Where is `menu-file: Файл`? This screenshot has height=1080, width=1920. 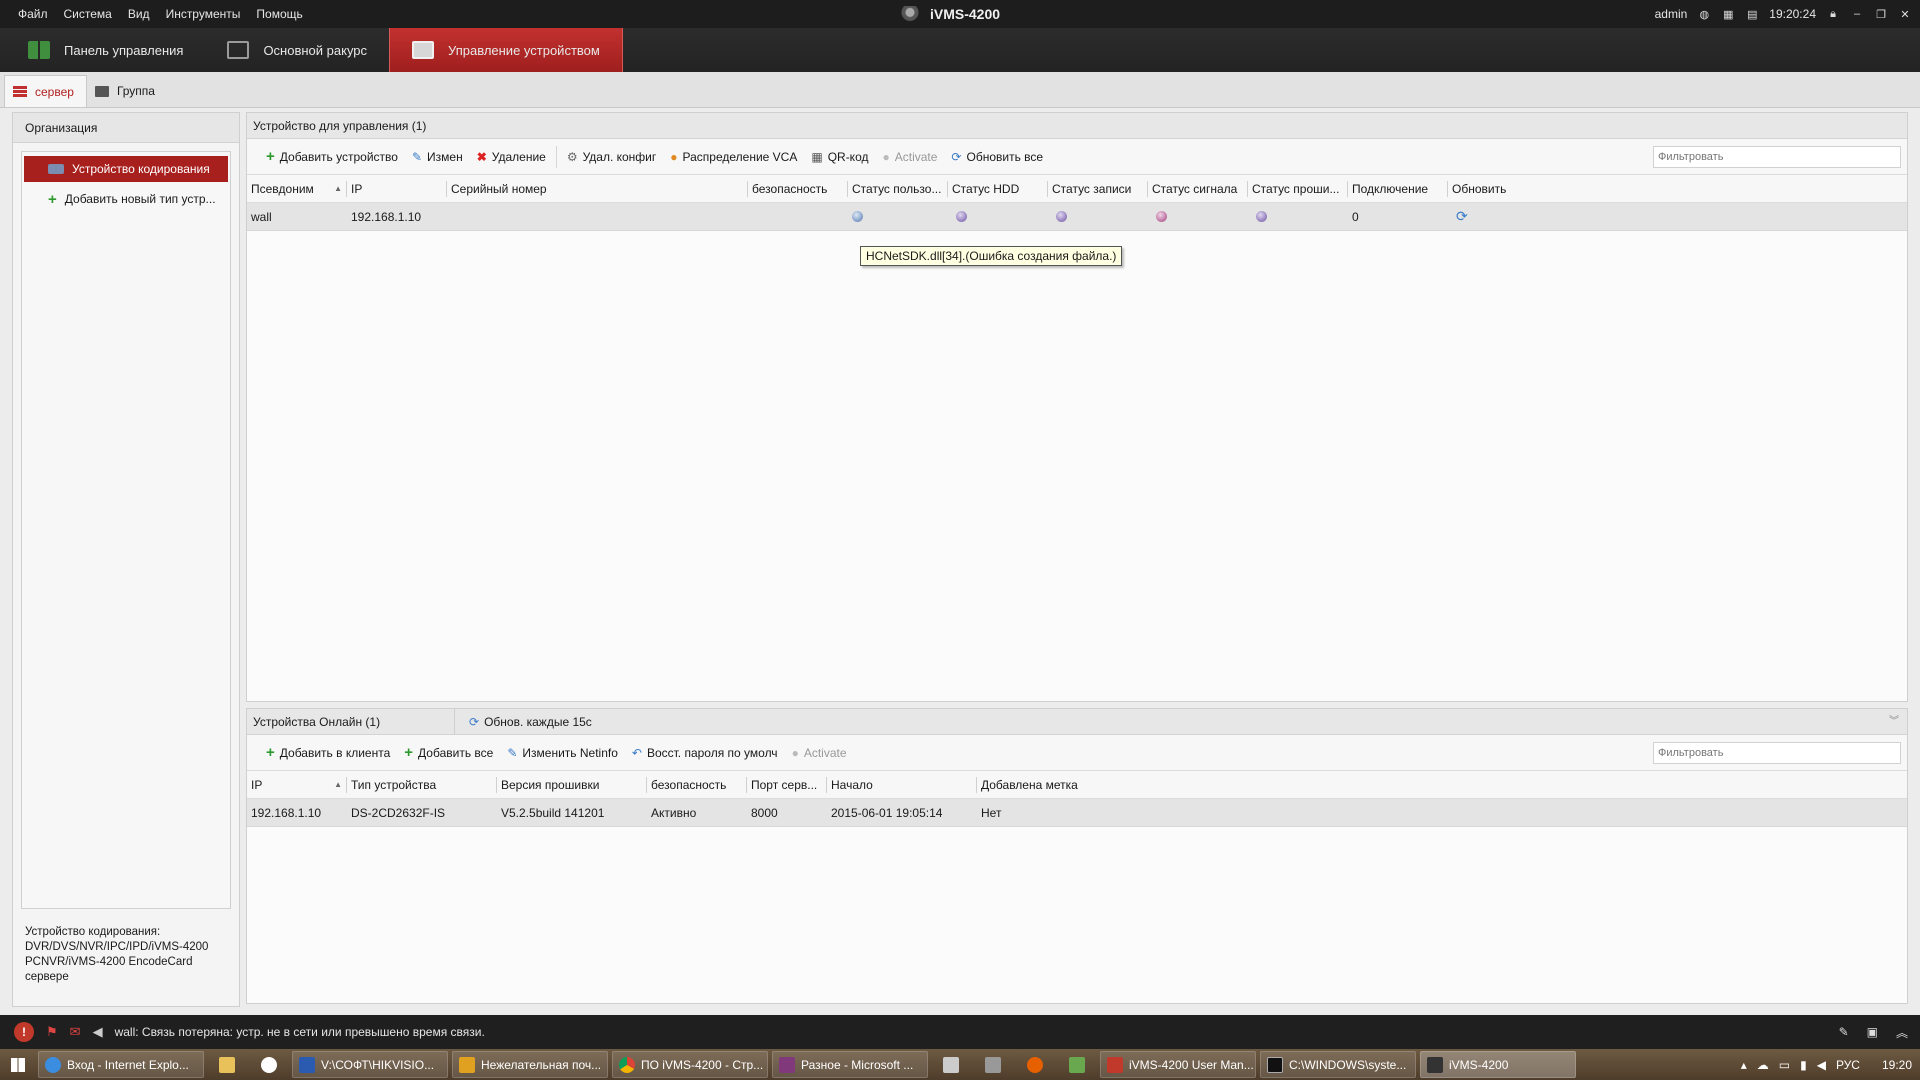 menu-file: Файл is located at coordinates (33, 14).